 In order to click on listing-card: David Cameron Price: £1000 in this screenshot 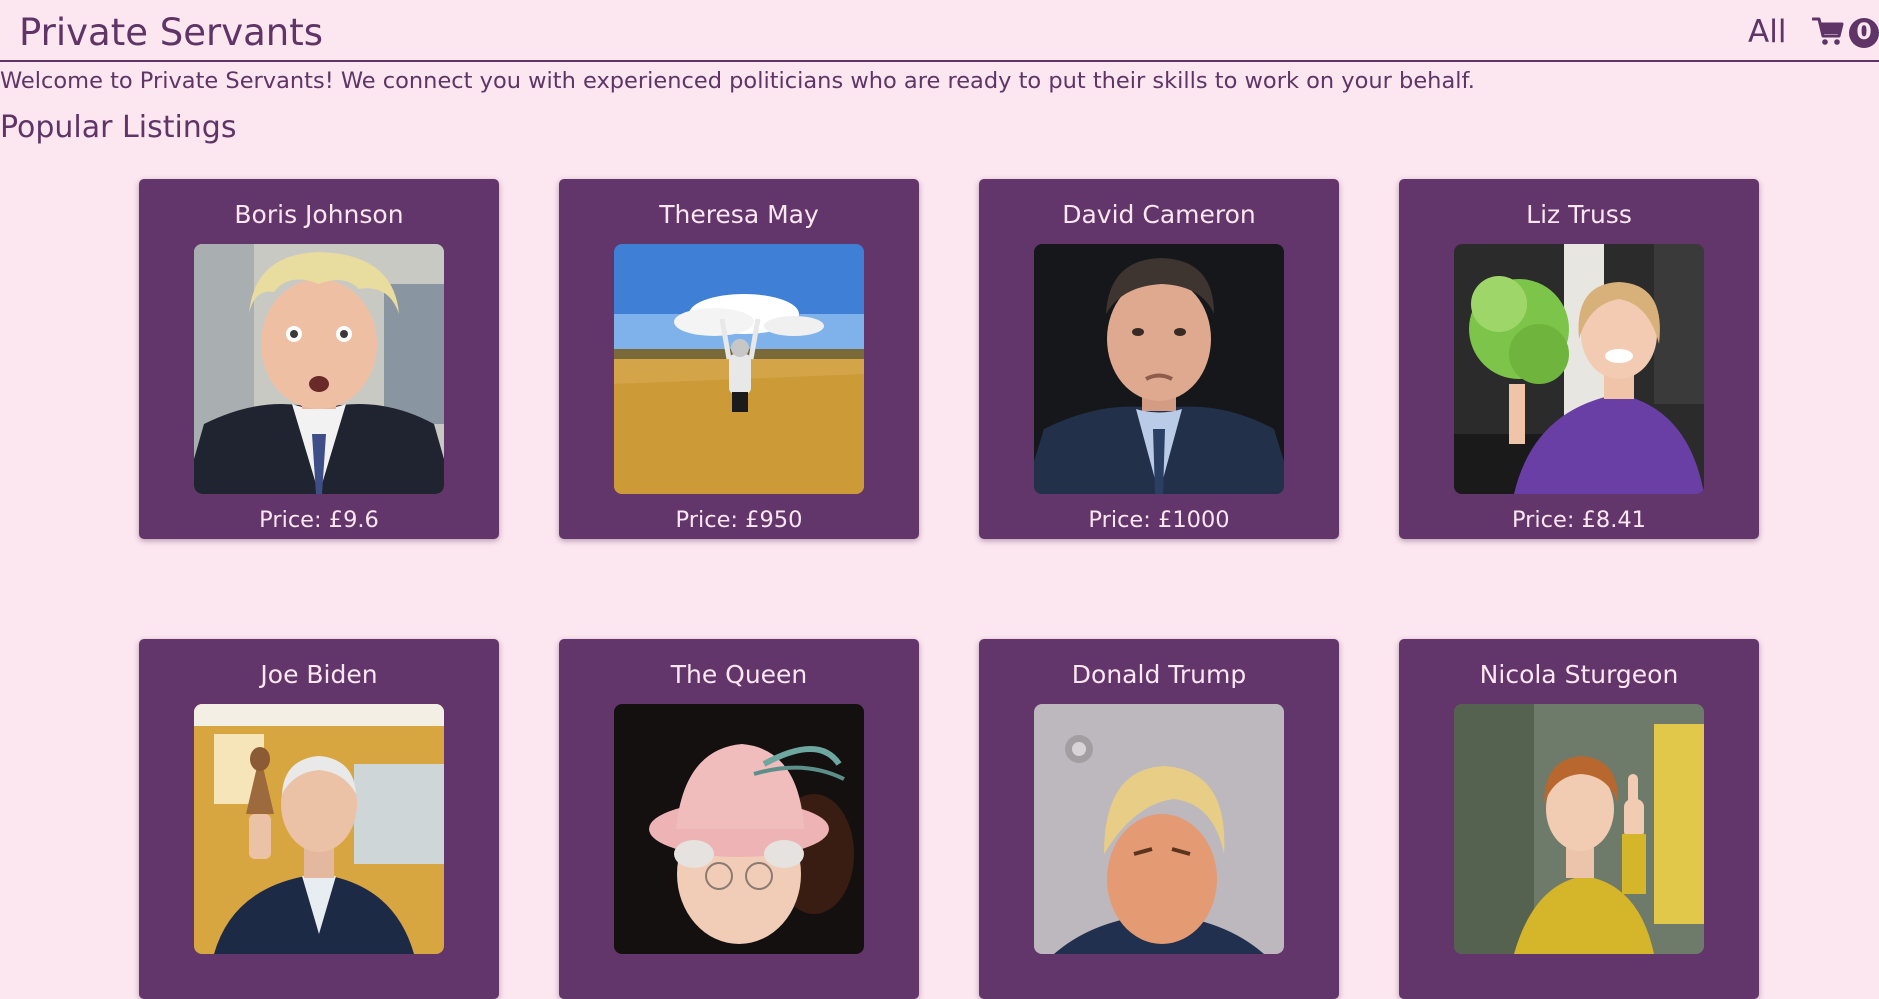, I will do `click(1159, 359)`.